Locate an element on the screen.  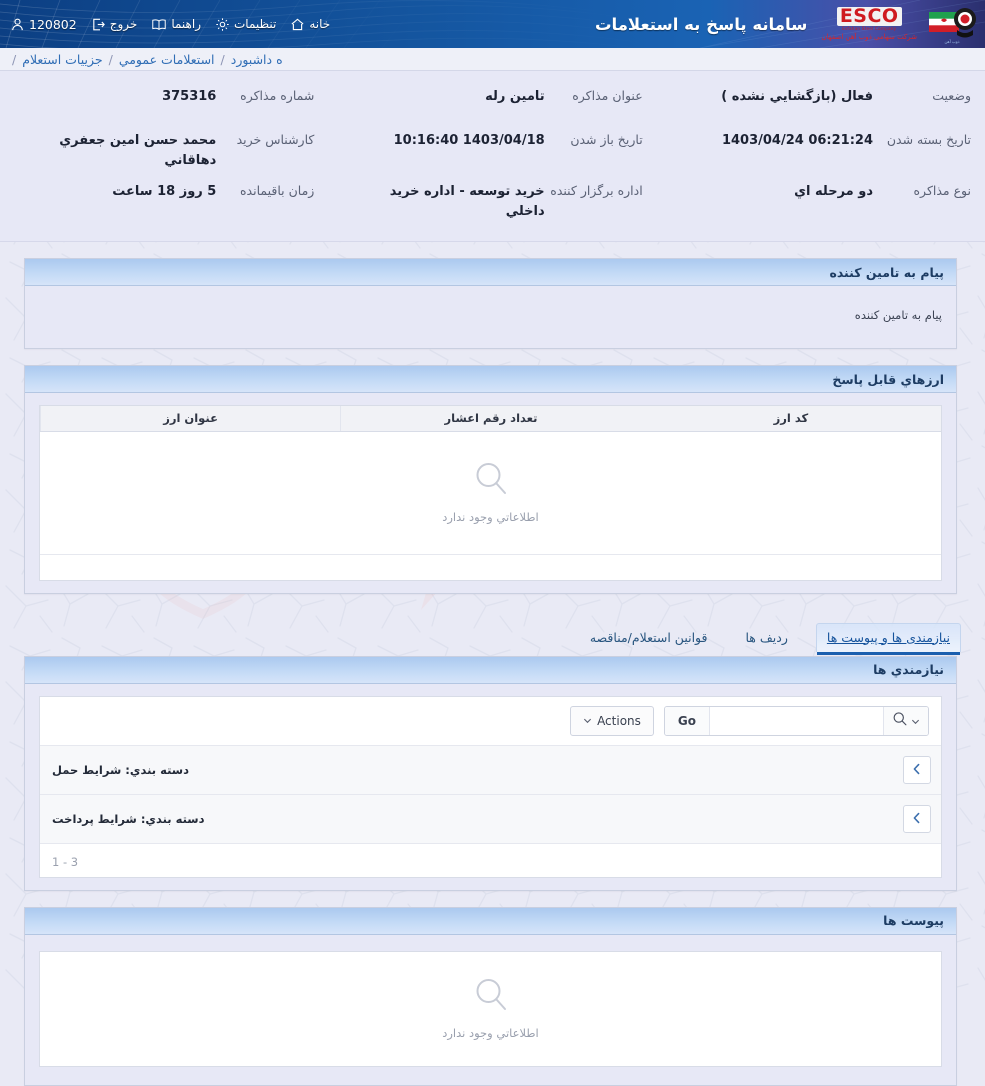
supplier-message-region: پیام به تامین کننده پیام به تامین کننده is located at coordinates (490, 303).